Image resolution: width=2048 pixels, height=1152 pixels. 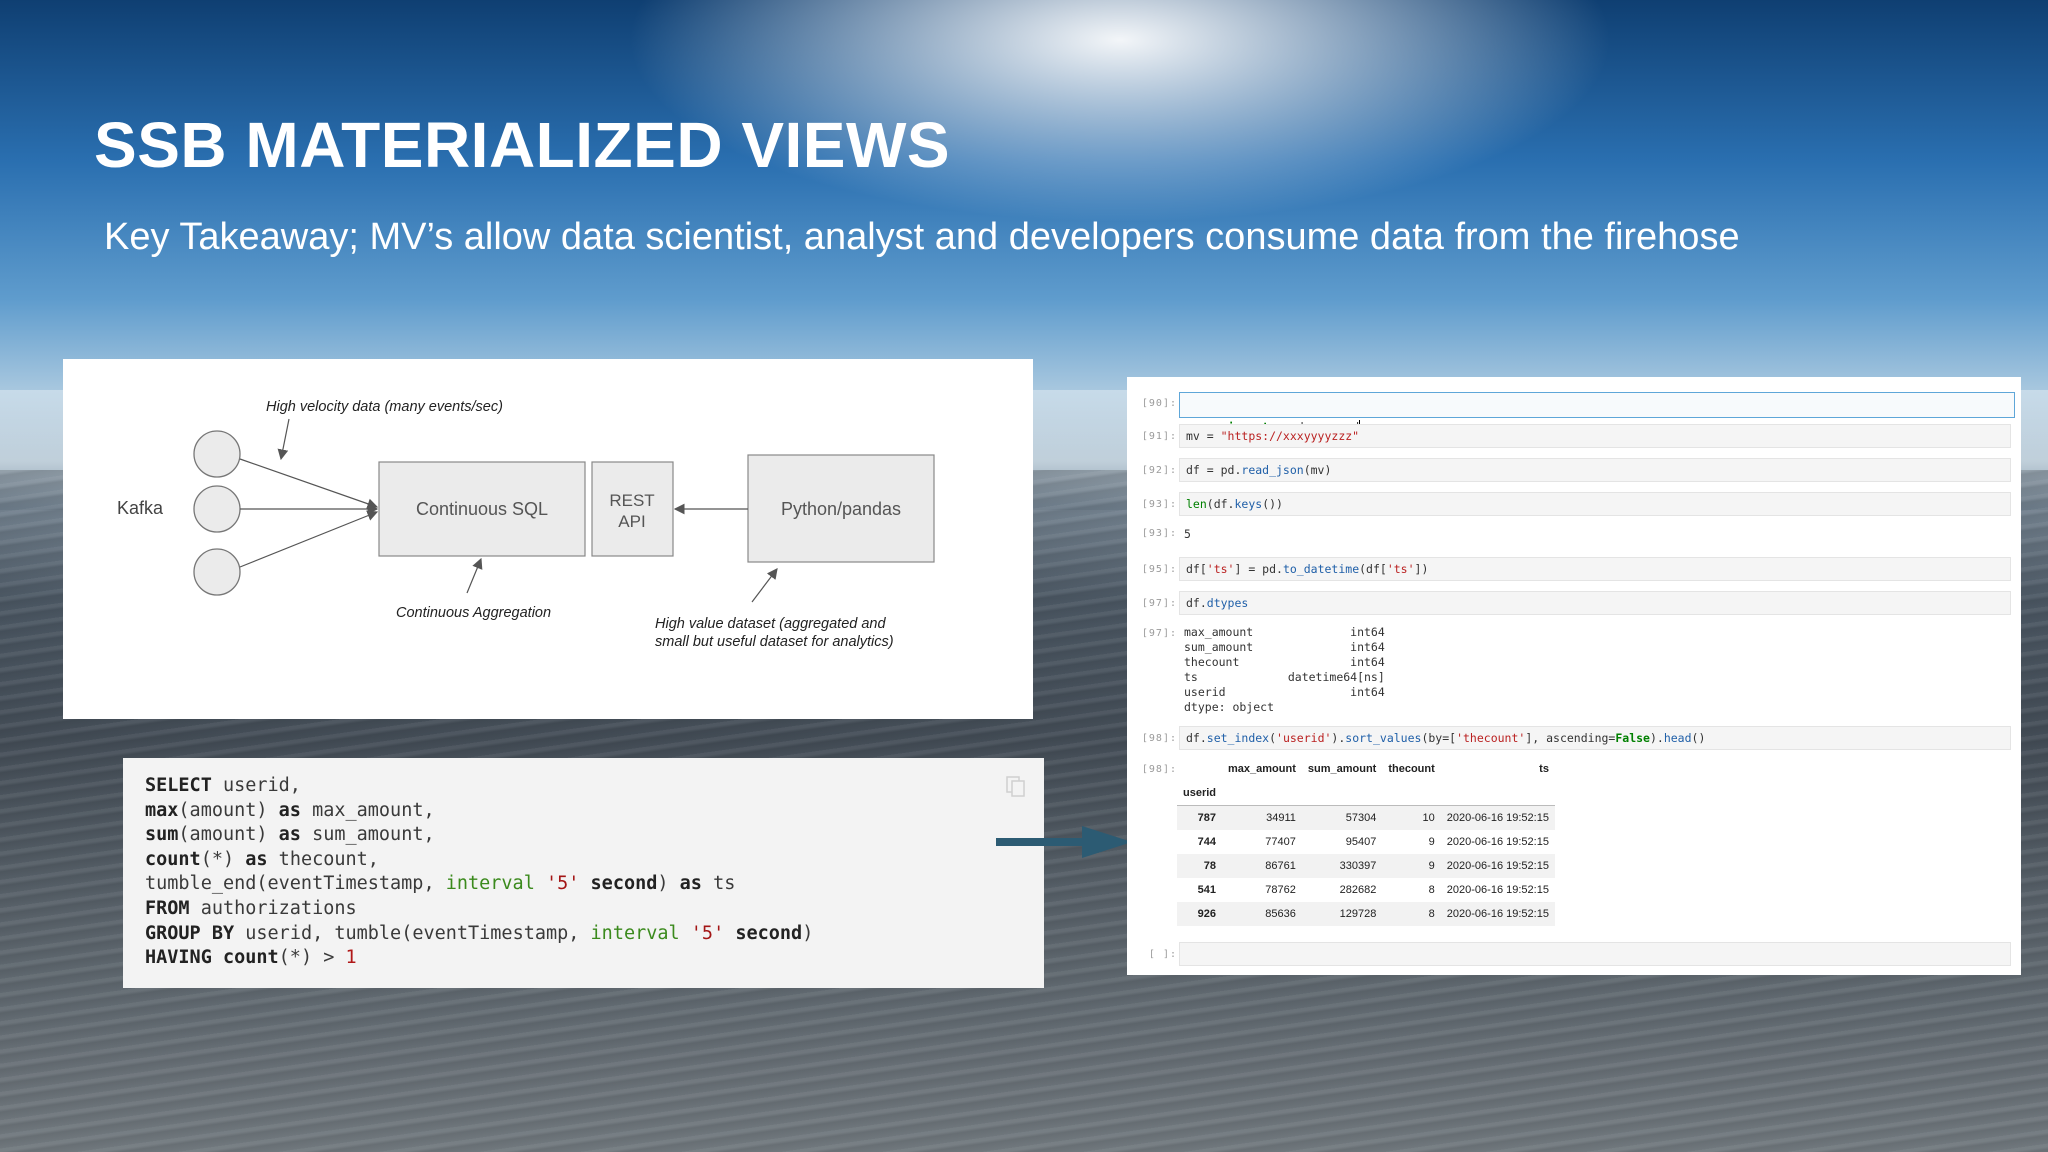 What do you see at coordinates (1595, 954) in the screenshot?
I see `empty-code-input` at bounding box center [1595, 954].